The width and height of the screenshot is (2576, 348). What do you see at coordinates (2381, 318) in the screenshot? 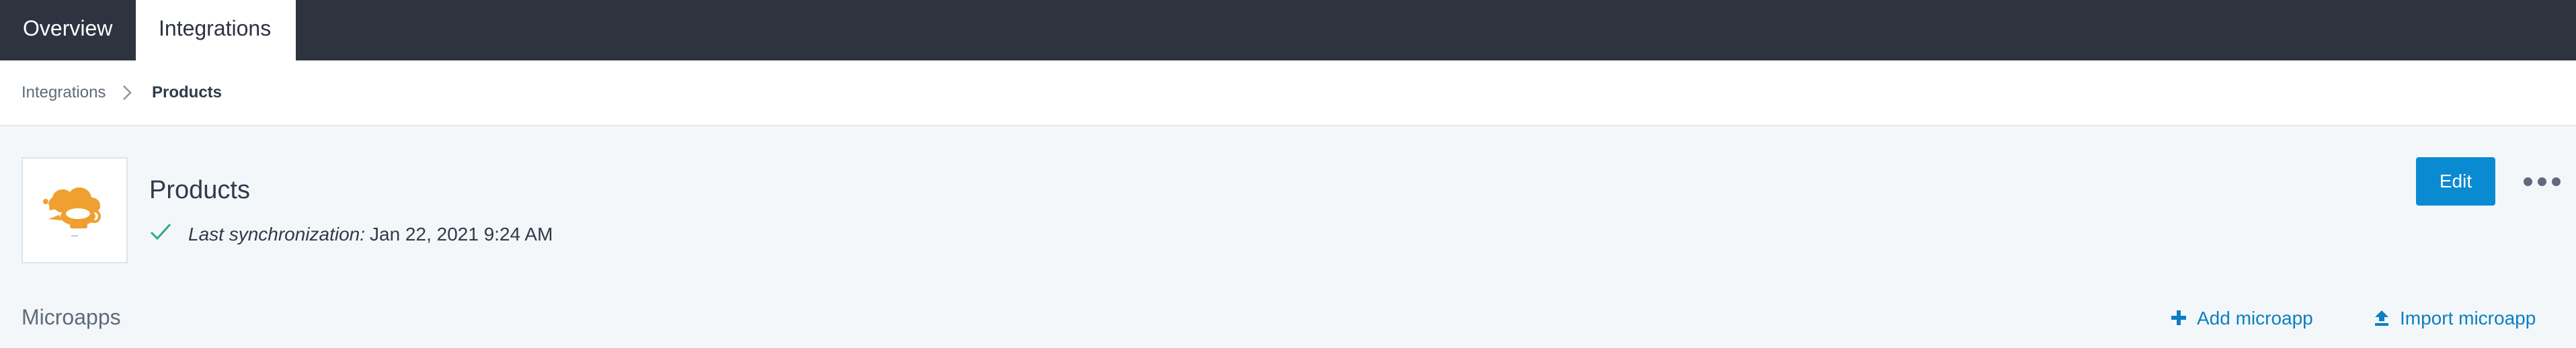
I see `upload-icon` at bounding box center [2381, 318].